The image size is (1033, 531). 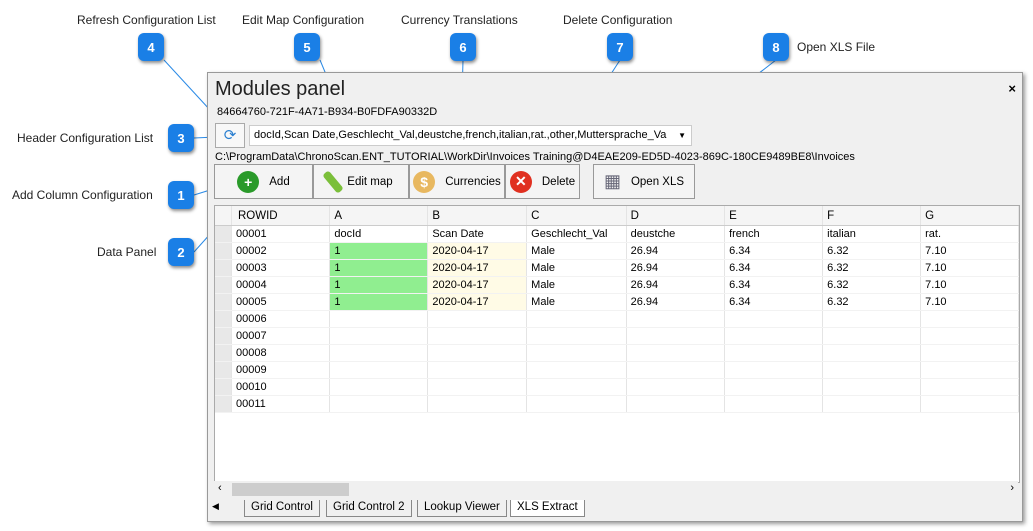 I want to click on table-cell: rat., so click(x=969, y=234).